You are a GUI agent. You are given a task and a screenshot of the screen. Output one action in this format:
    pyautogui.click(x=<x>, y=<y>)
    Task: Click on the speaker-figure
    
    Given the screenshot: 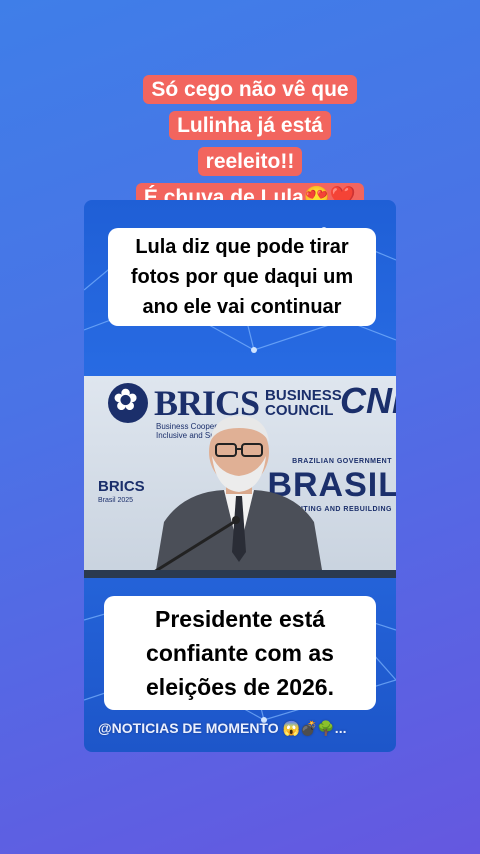 What is the action you would take?
    pyautogui.click(x=239, y=497)
    